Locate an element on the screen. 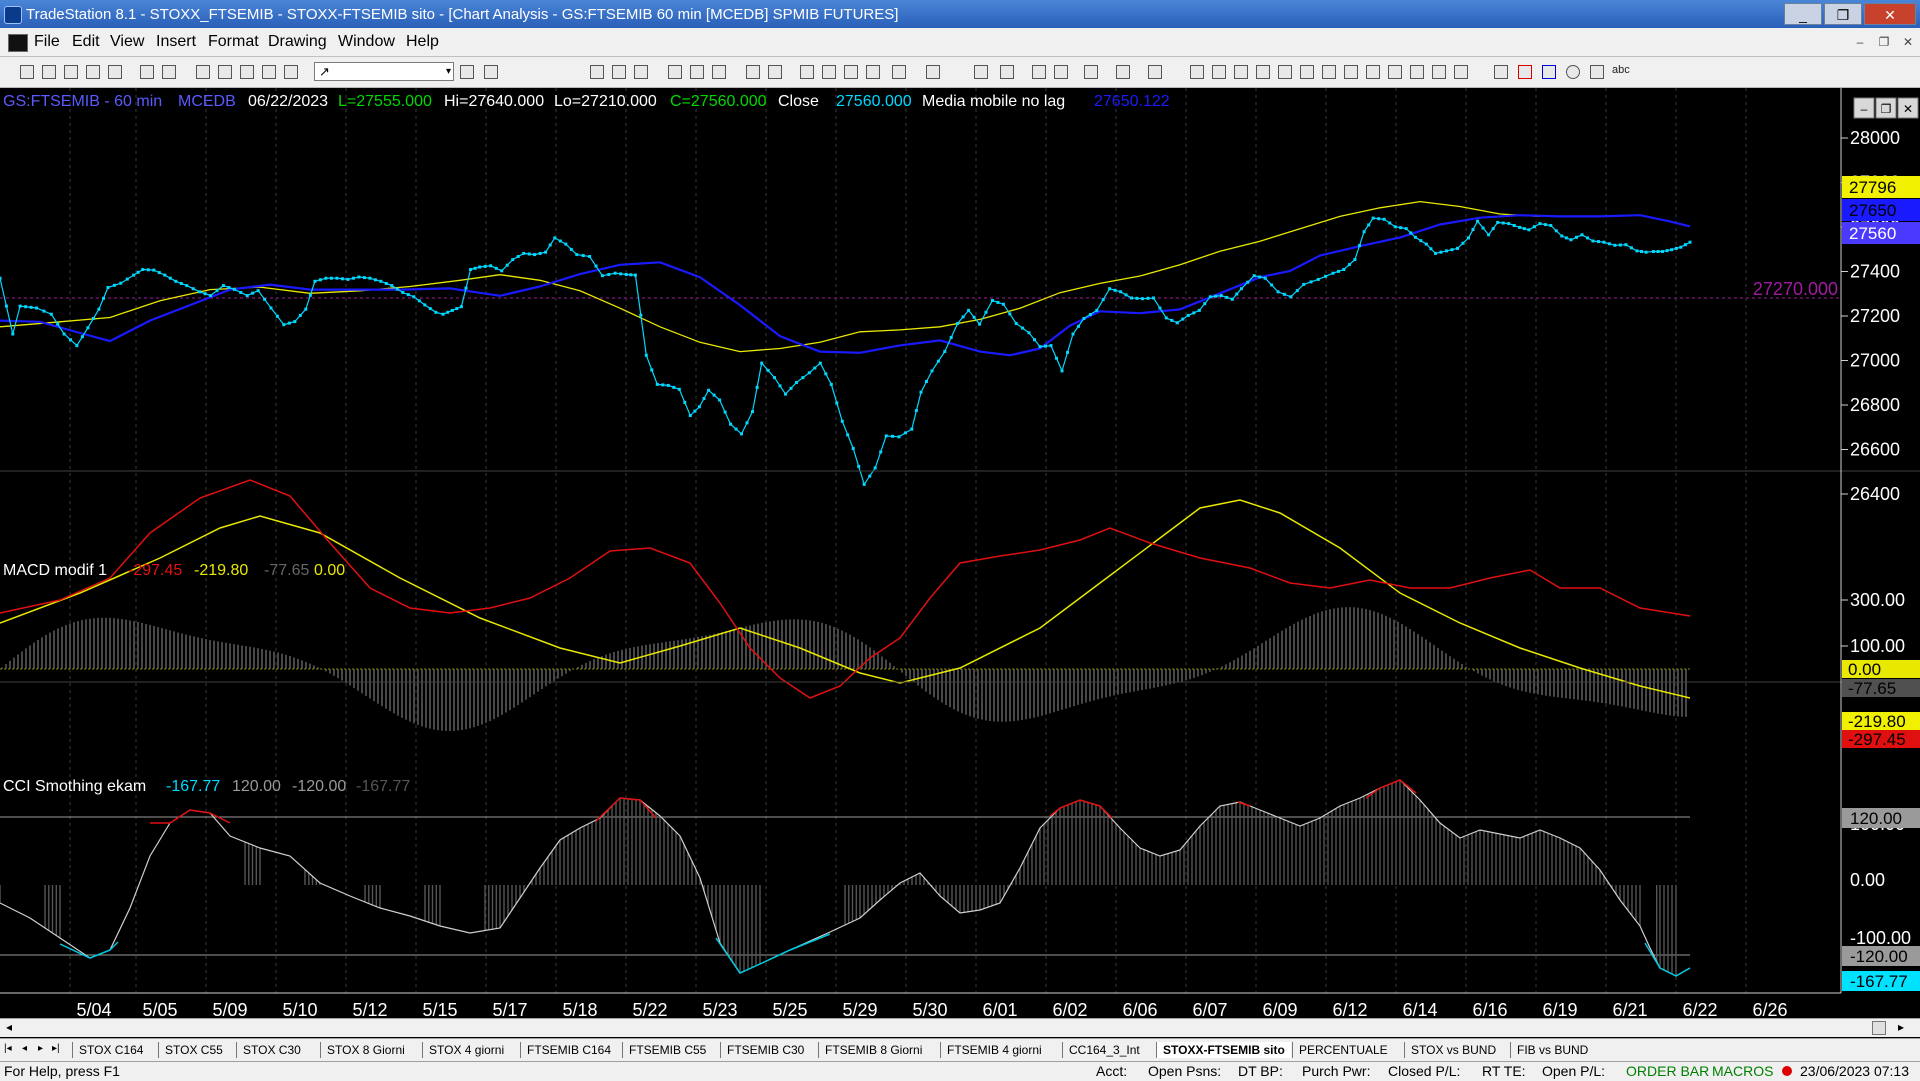 The height and width of the screenshot is (1081, 1920). drawing-tool-combo: ↗ ▾ is located at coordinates (384, 71).